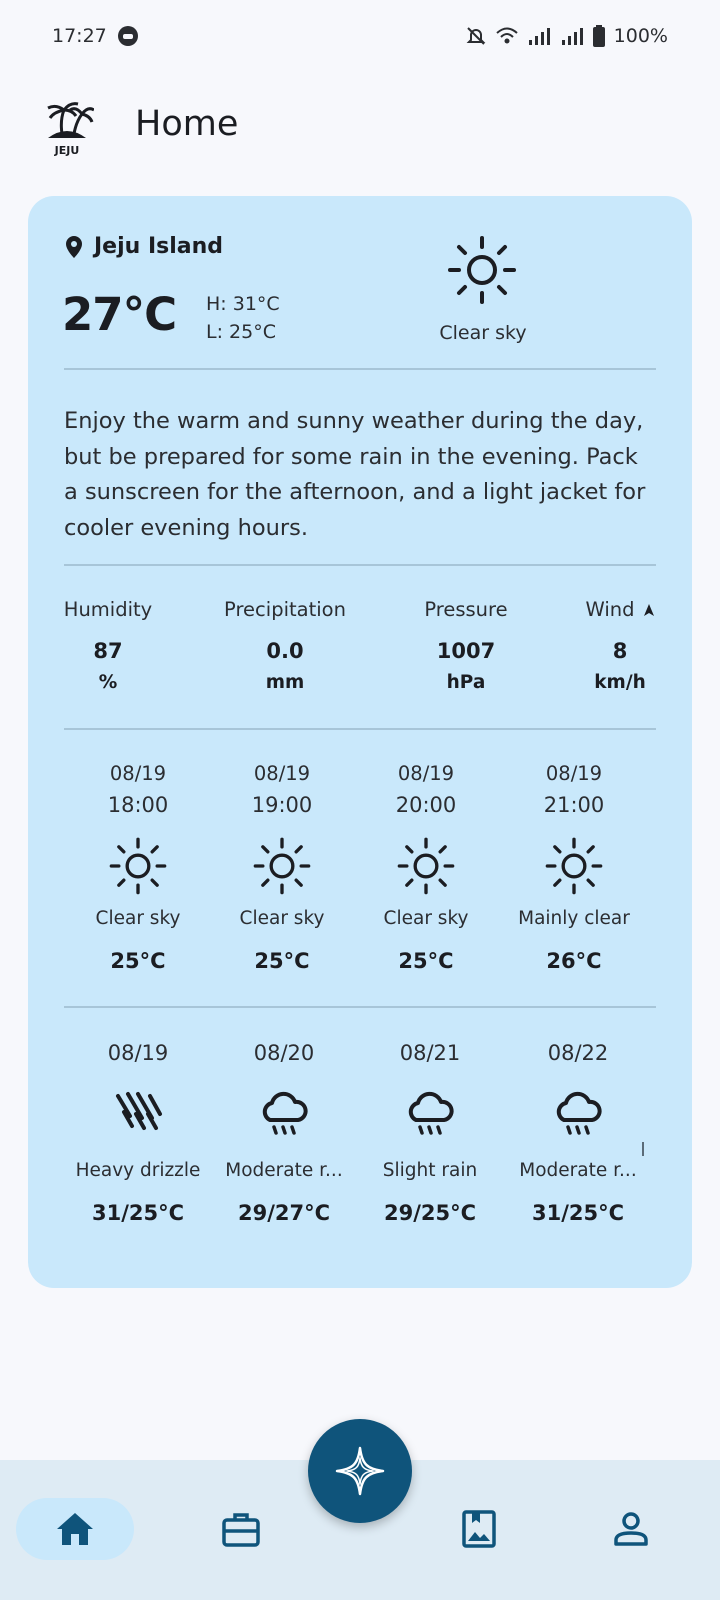 The image size is (720, 1600). I want to click on status-time: 17:27, so click(79, 36).